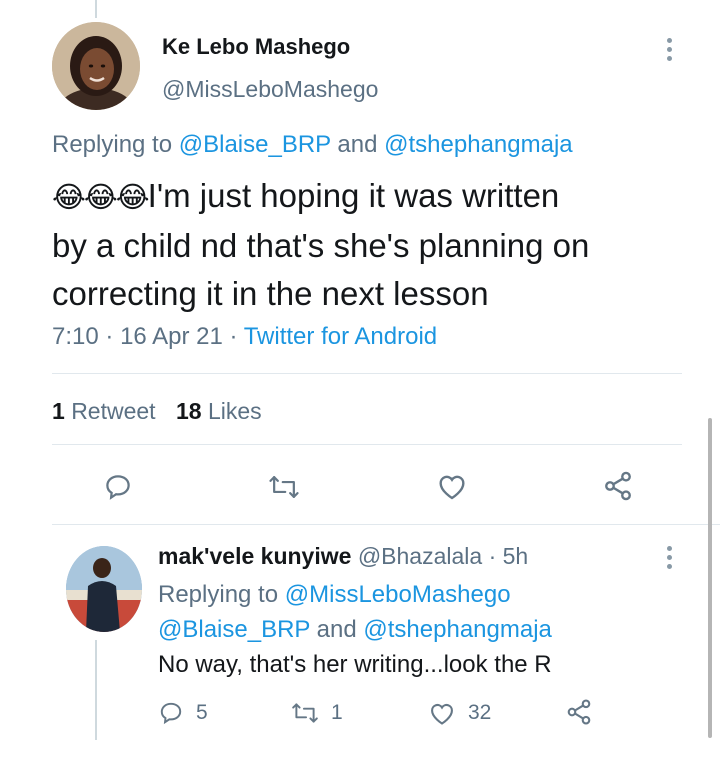 The width and height of the screenshot is (720, 773). I want to click on likes-stat: 18 Likes, so click(219, 411).